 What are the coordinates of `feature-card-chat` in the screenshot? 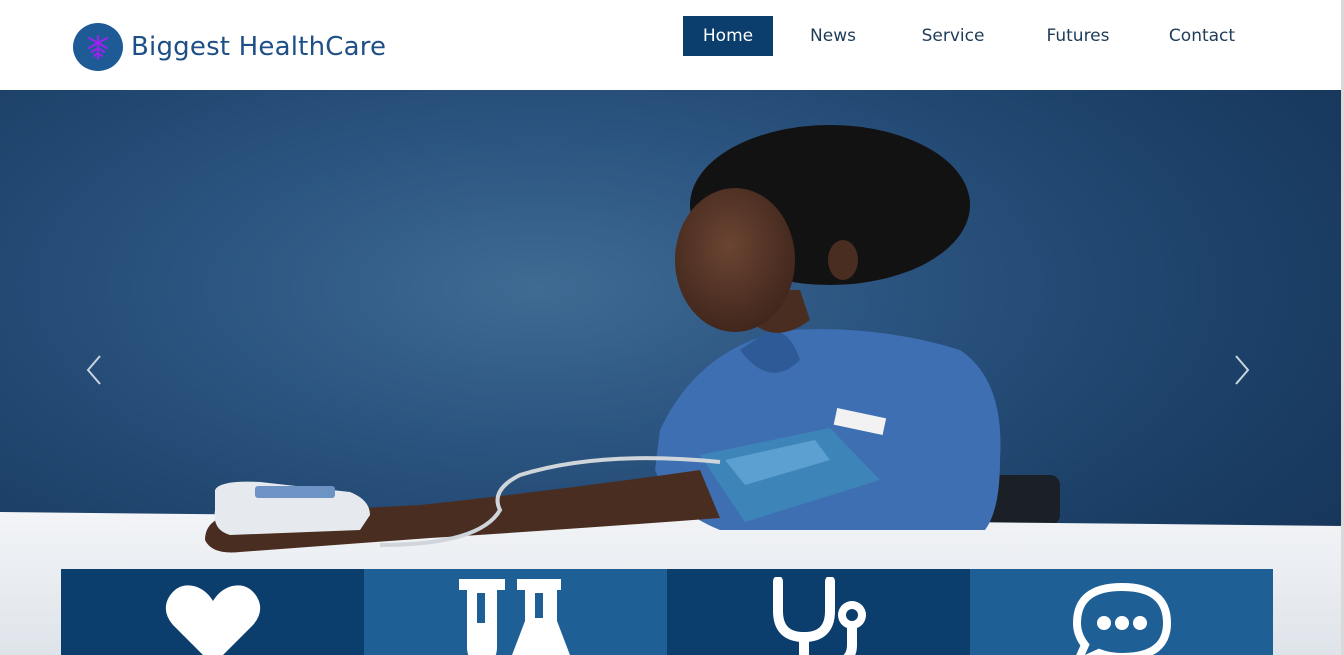 It's located at (1121, 612).